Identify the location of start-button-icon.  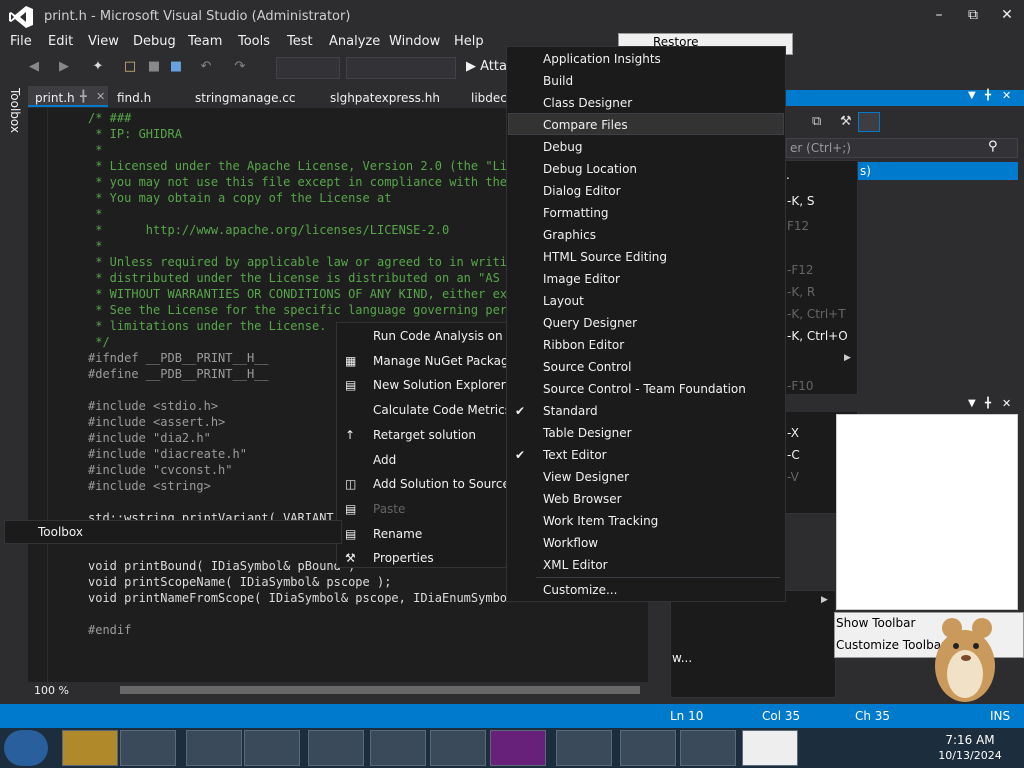
(26, 748).